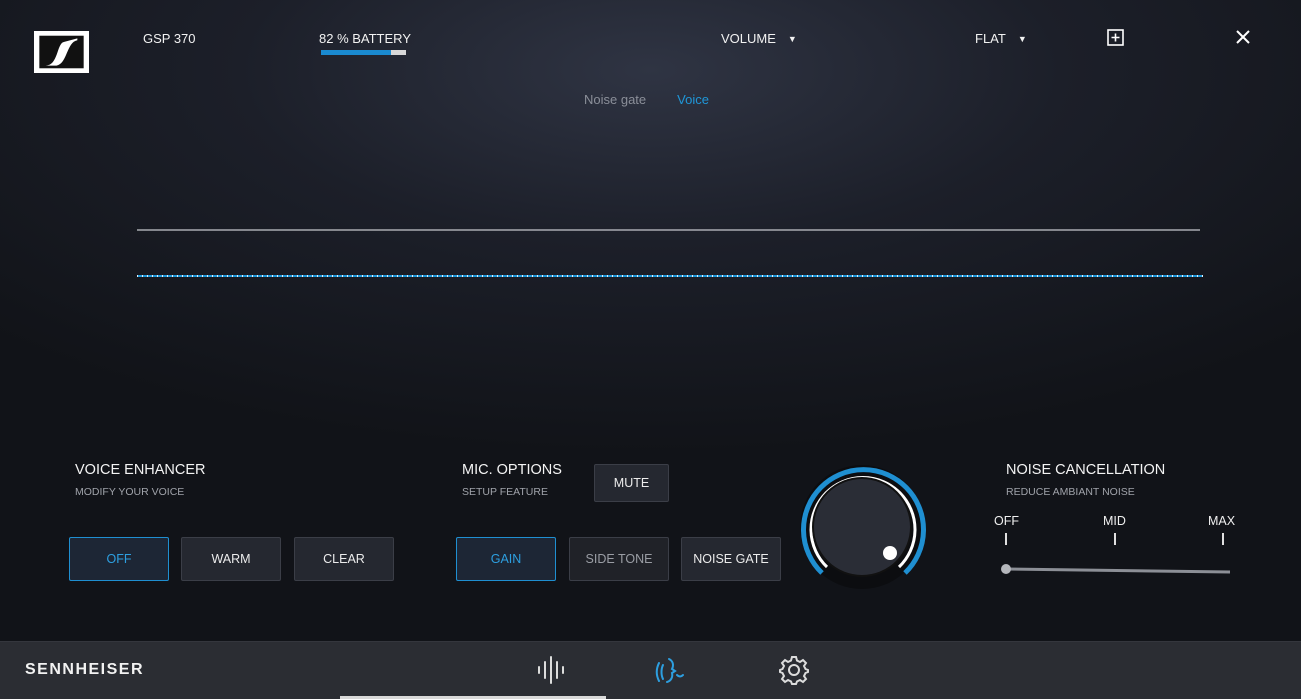 This screenshot has width=1301, height=699. I want to click on voice-enhancer-subtitle: MODIFY YOUR VOICE, so click(130, 492).